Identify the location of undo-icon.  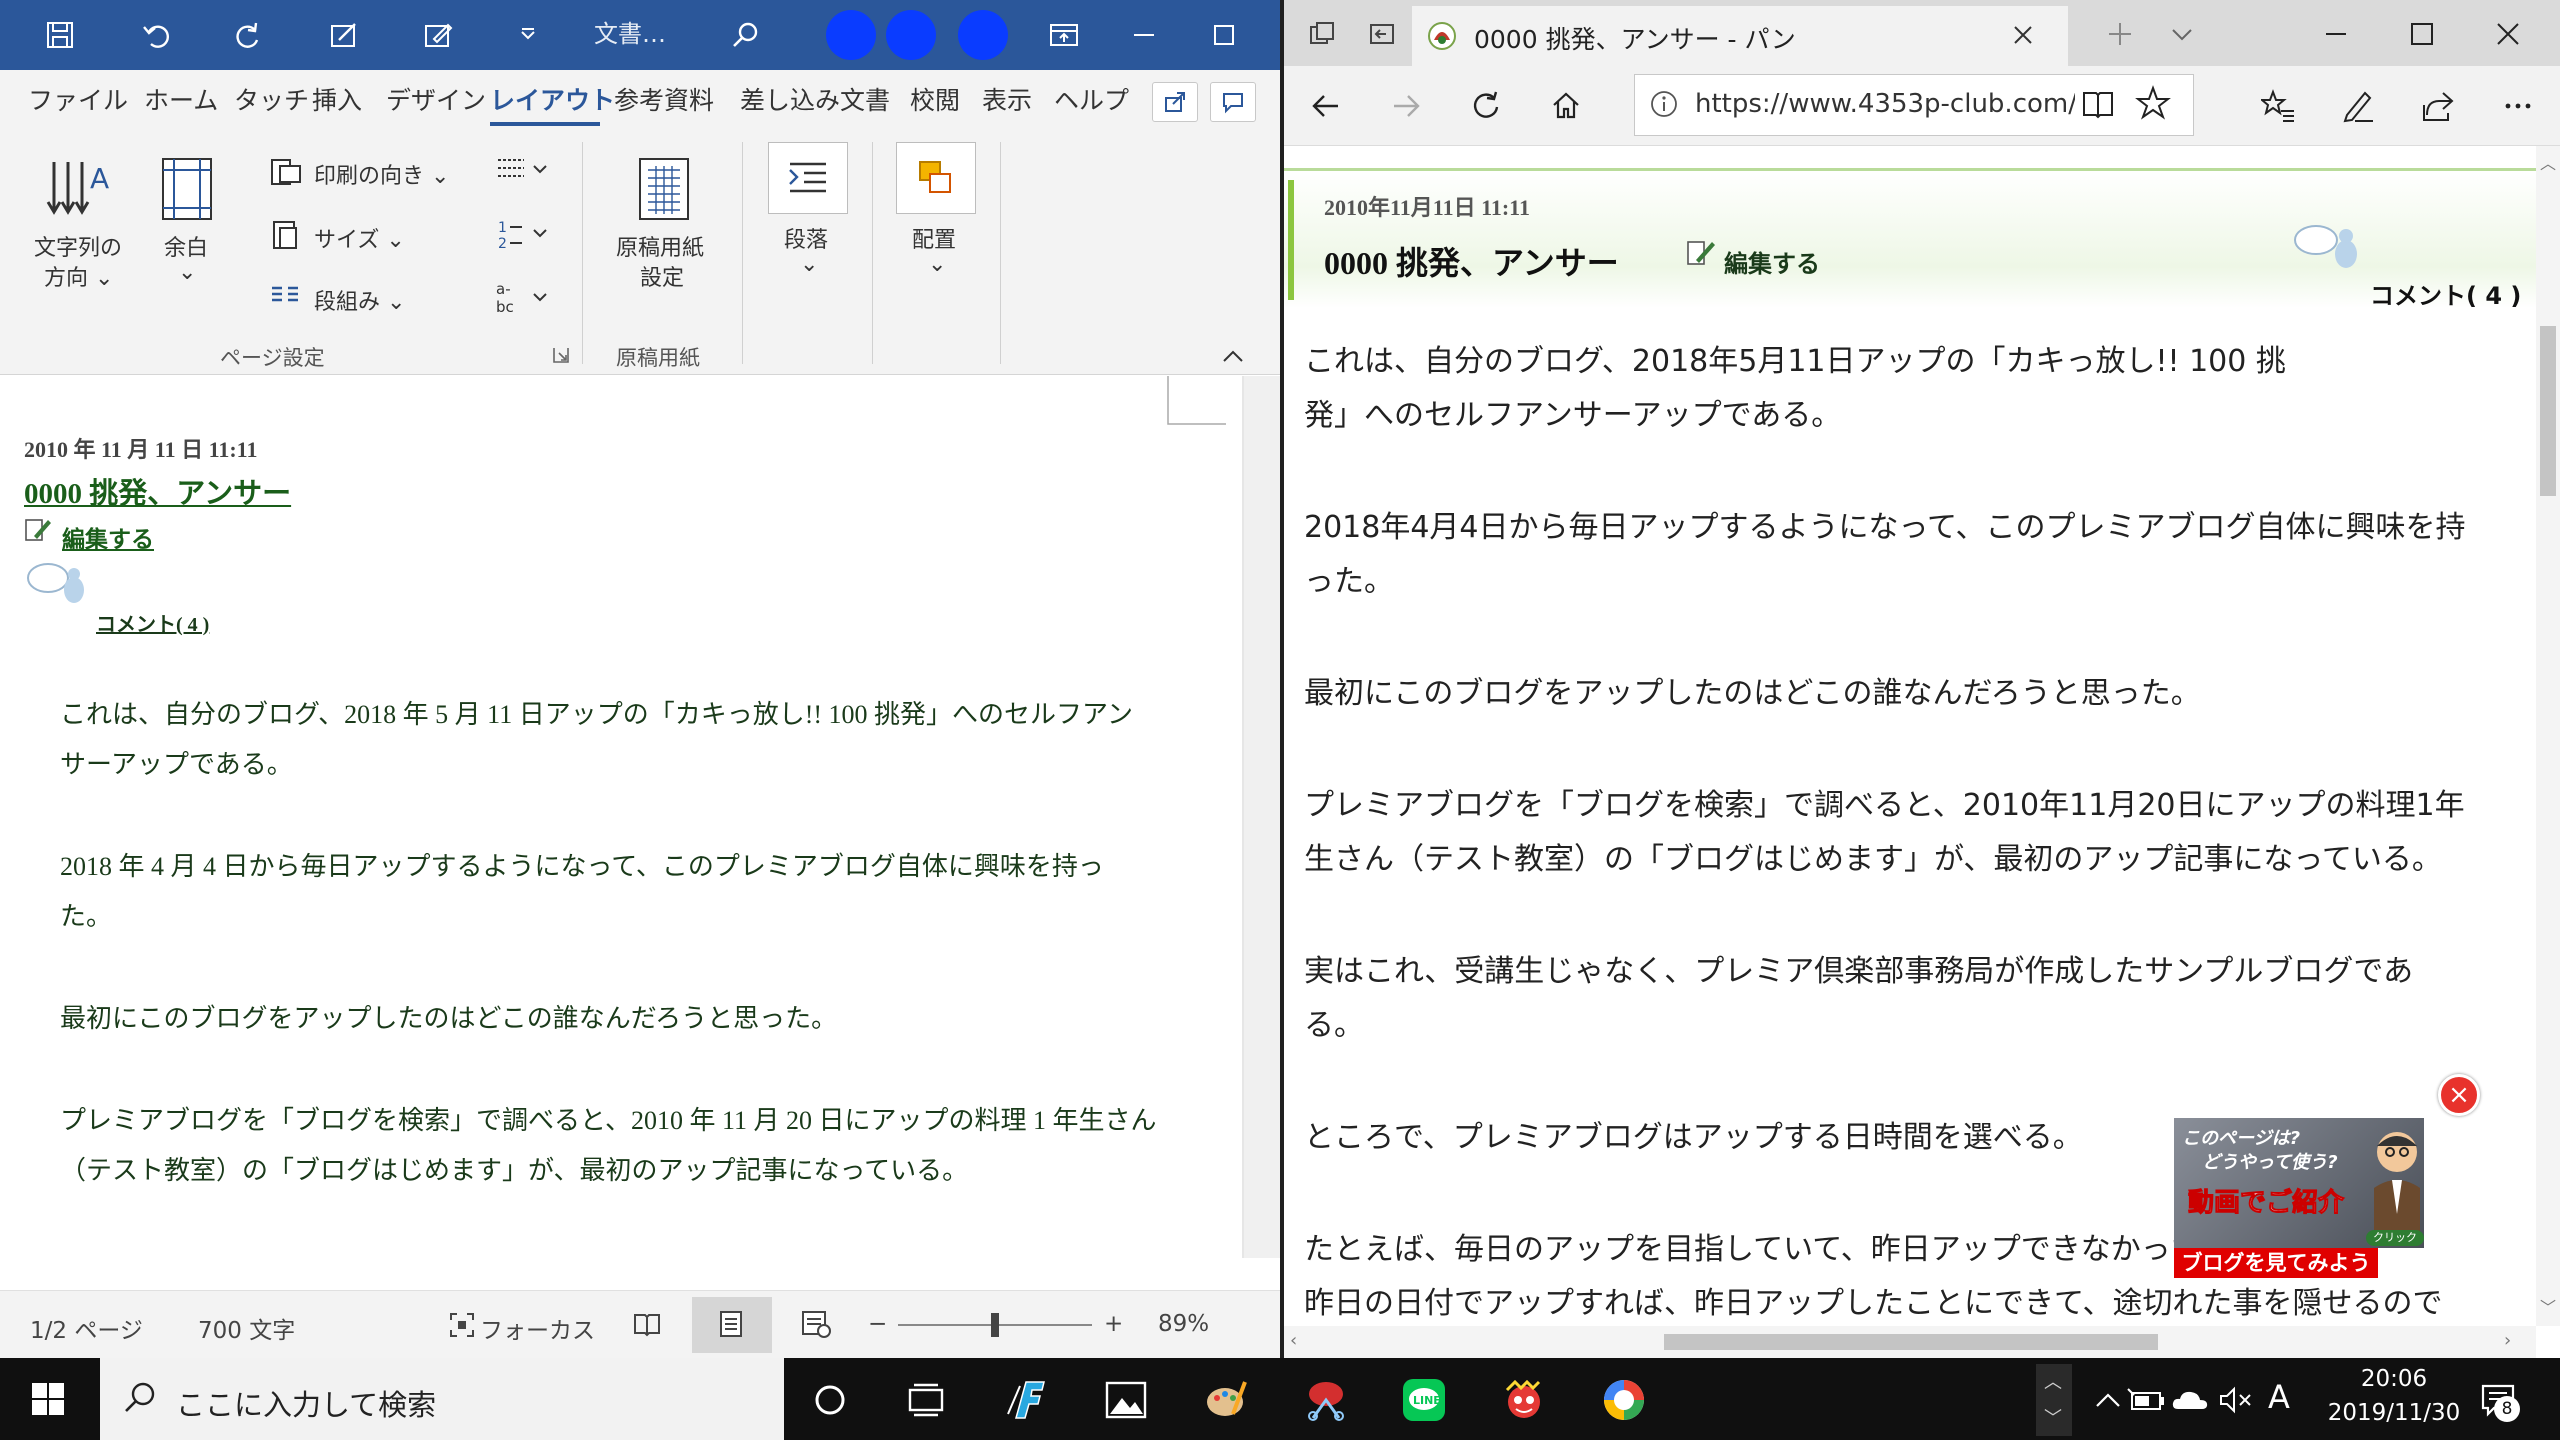
(156, 35).